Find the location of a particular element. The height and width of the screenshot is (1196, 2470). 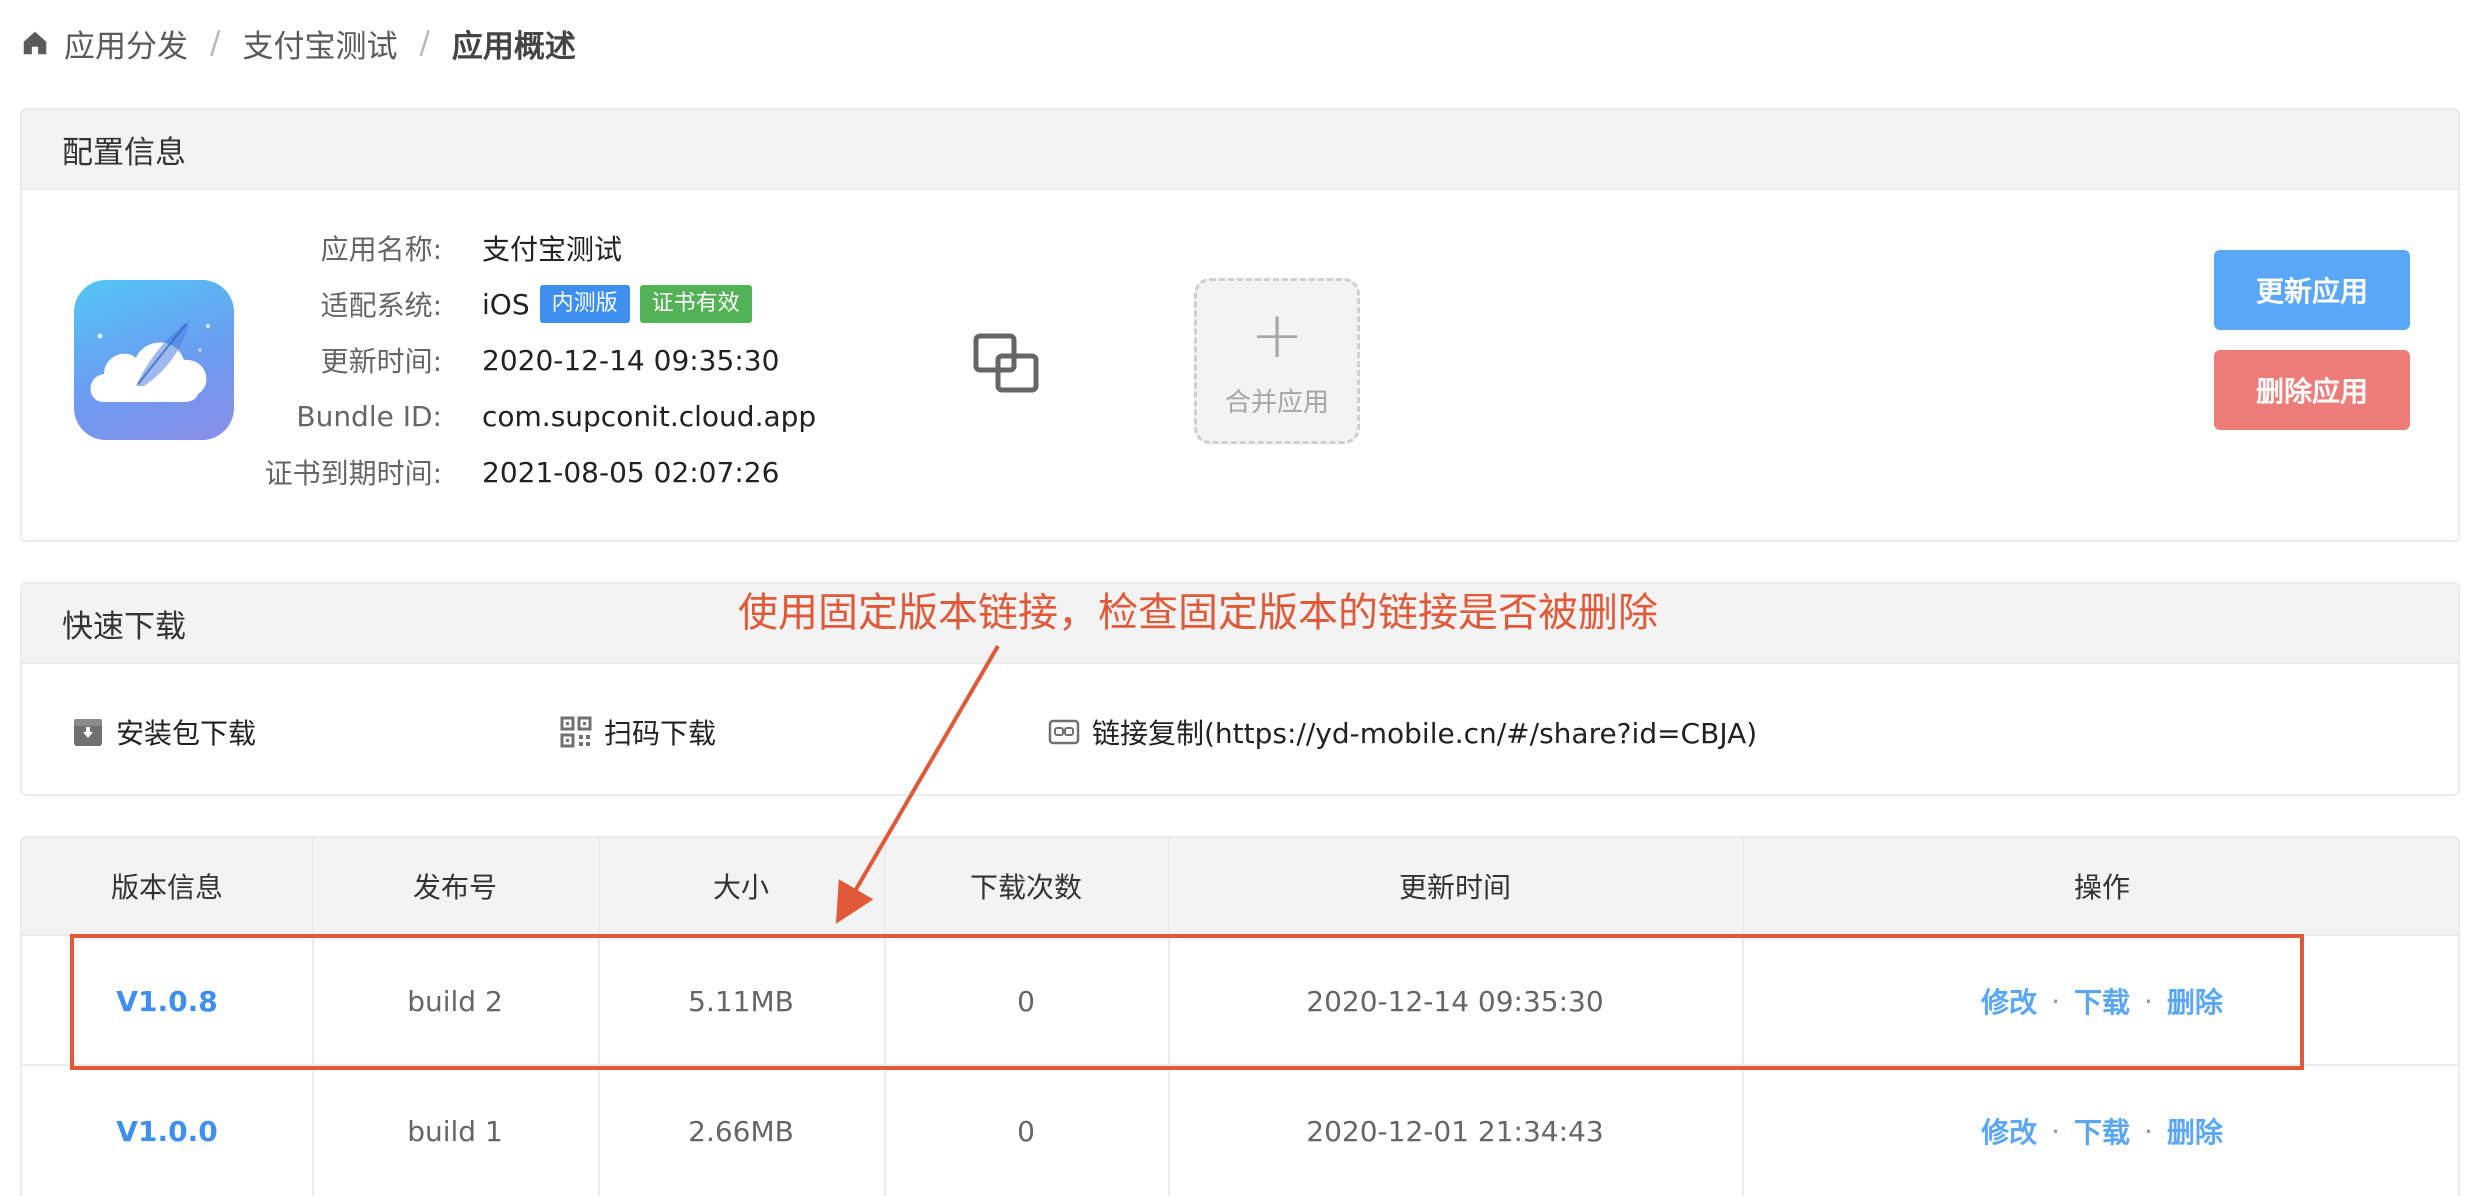

plus-icon: + is located at coordinates (1277, 335).